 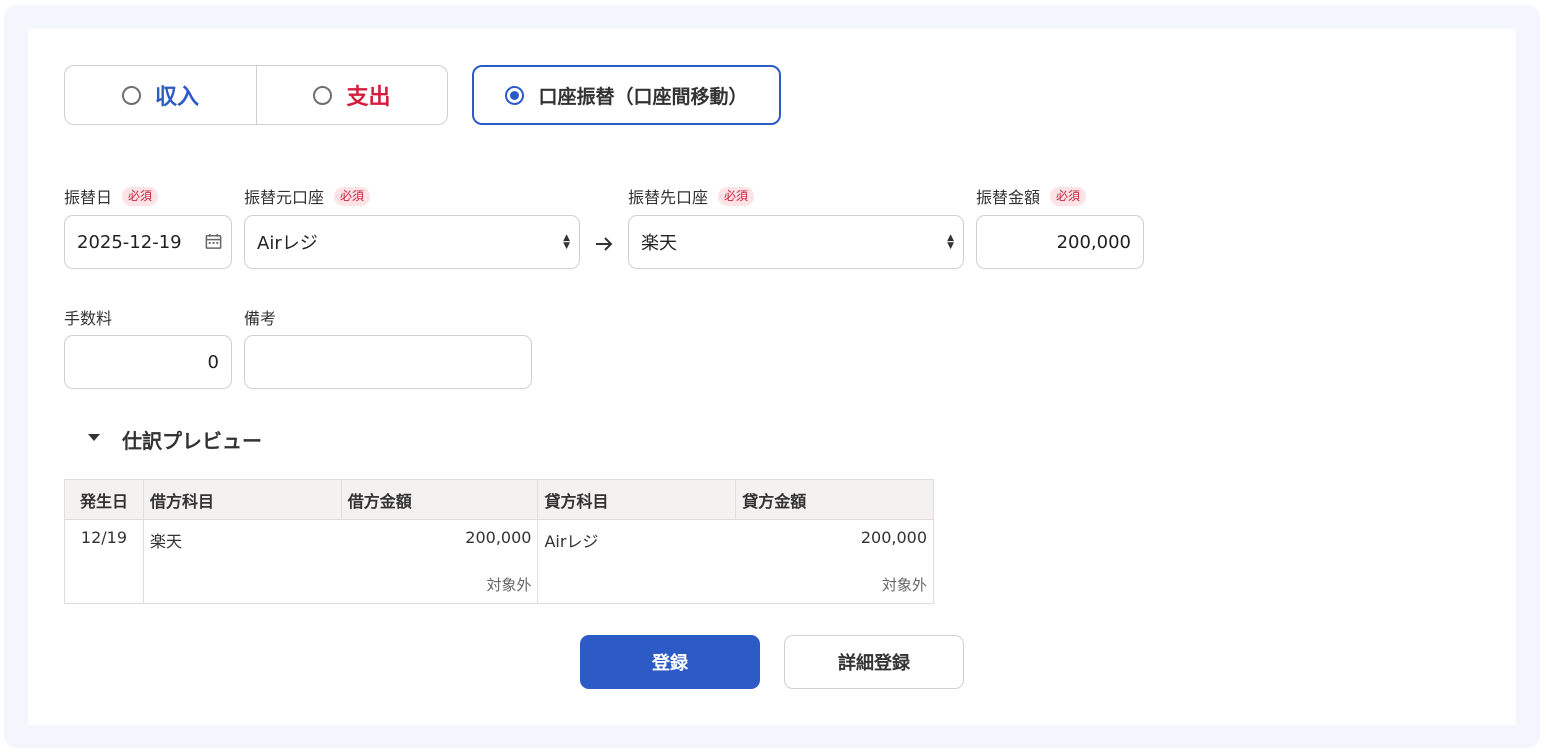 I want to click on from-account-select: Airレジ ▲ ▼, so click(x=412, y=242).